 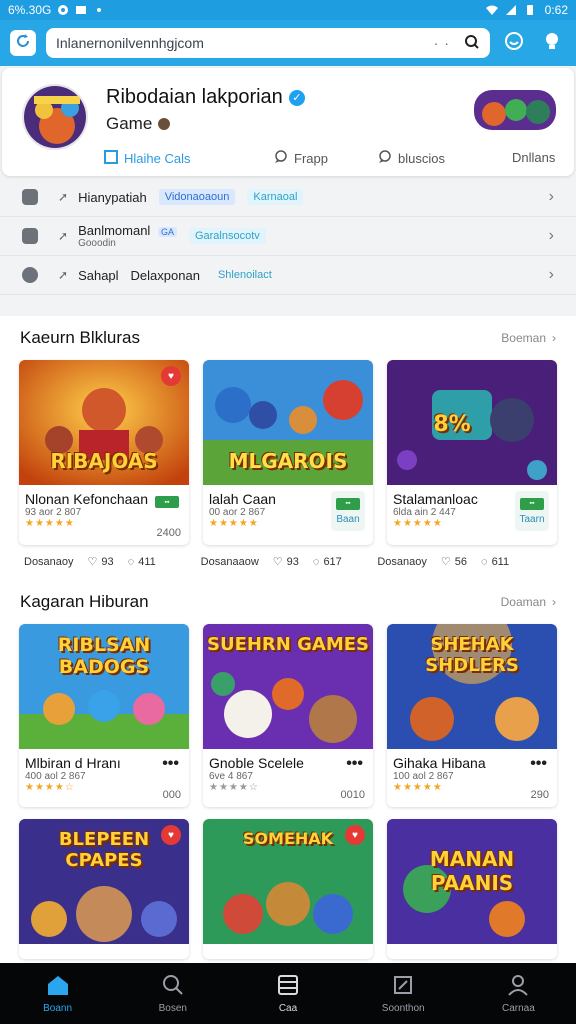 What do you see at coordinates (411, 158) in the screenshot?
I see `tab-messages: bluscios` at bounding box center [411, 158].